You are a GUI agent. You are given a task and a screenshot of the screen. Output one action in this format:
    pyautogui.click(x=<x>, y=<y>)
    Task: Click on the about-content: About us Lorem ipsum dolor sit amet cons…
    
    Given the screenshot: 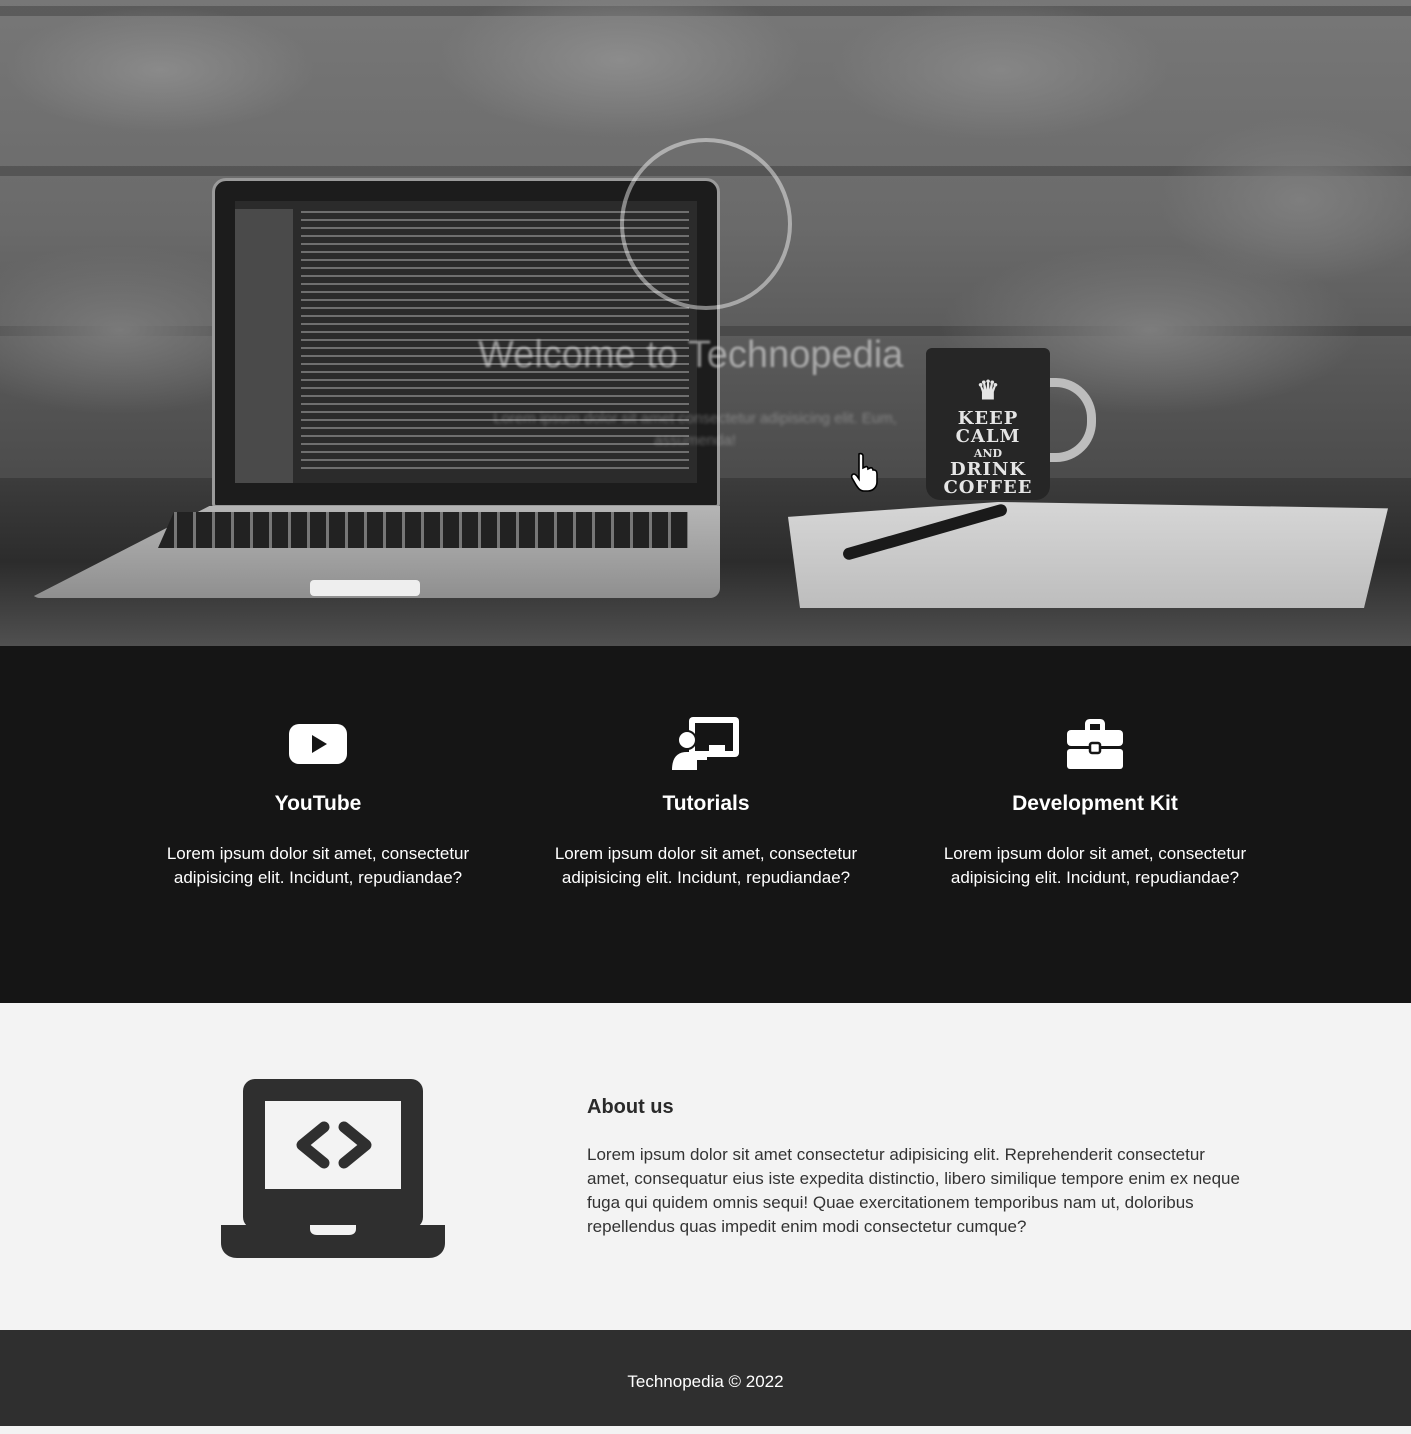 What is the action you would take?
    pyautogui.click(x=917, y=1167)
    